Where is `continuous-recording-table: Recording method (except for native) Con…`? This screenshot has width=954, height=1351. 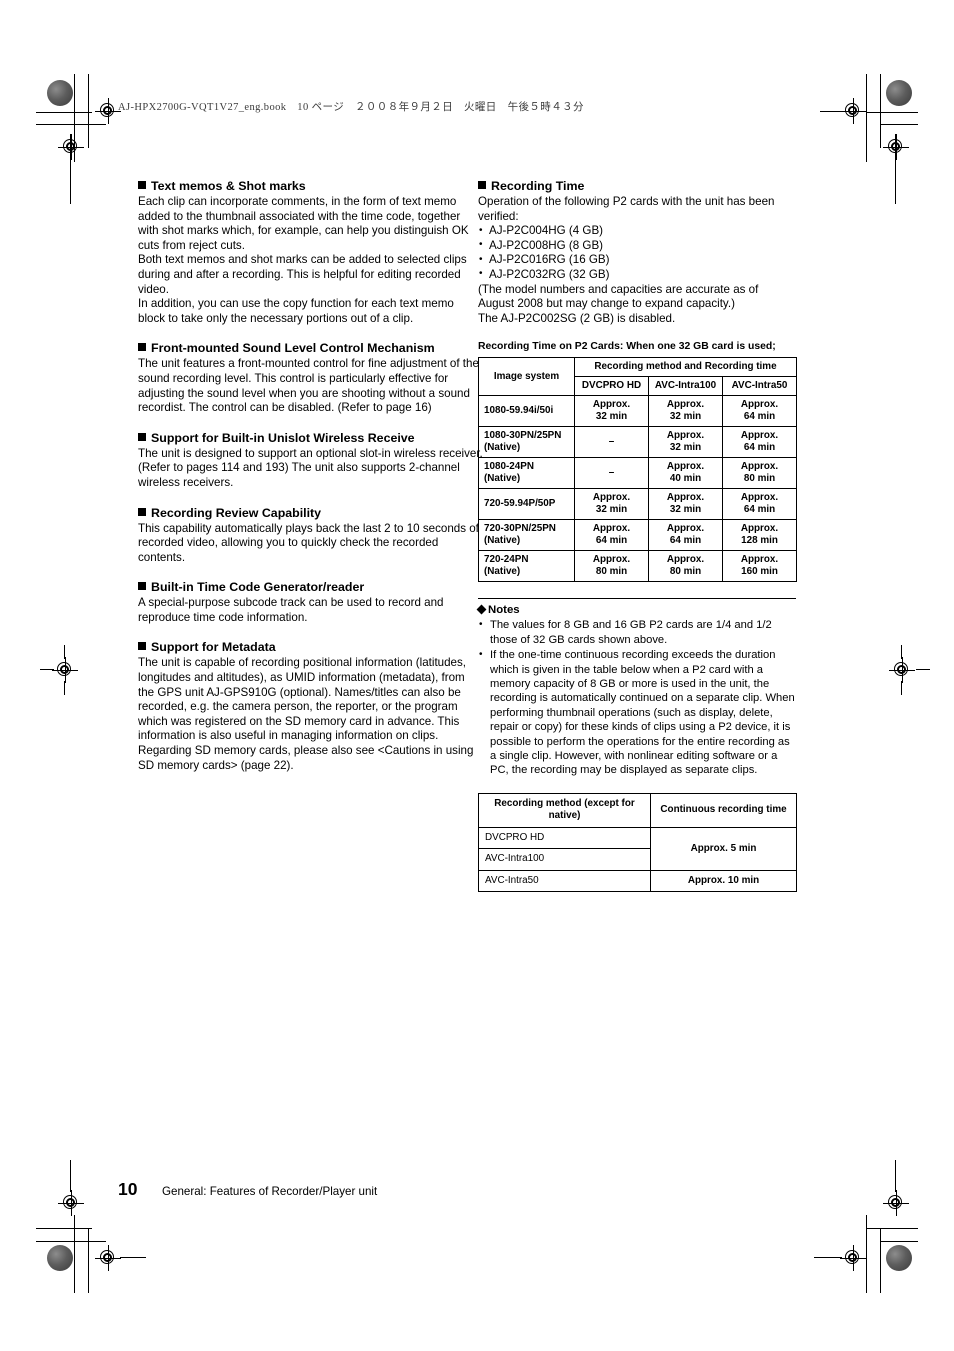
continuous-recording-table: Recording method (except for native) Con… is located at coordinates (637, 842).